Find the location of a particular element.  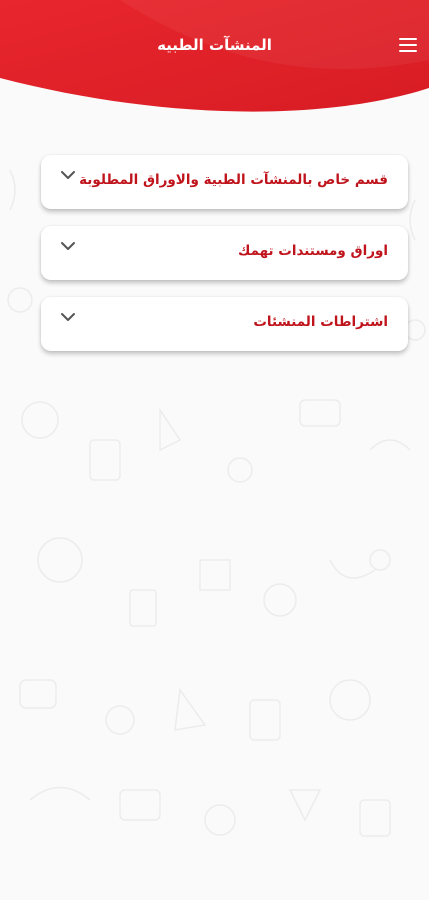

page-title: المنشآت الطبيه is located at coordinates (214, 45).